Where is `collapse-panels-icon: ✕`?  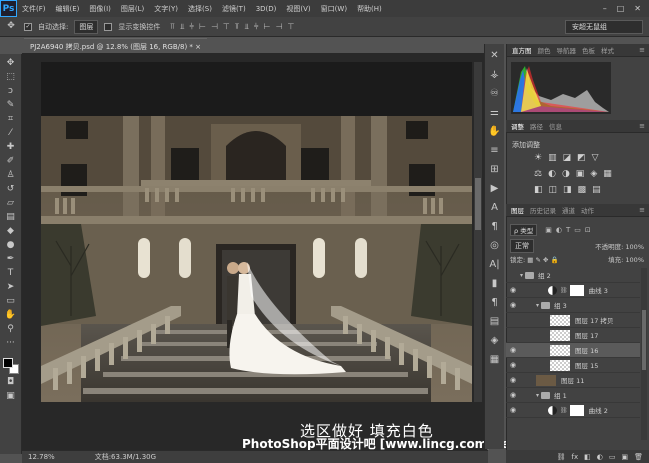
collapse-panels-icon: ✕ is located at coordinates (495, 55).